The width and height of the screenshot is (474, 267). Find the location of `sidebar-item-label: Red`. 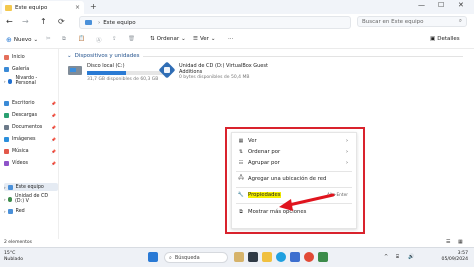

sidebar-item-label: Red is located at coordinates (20, 211).